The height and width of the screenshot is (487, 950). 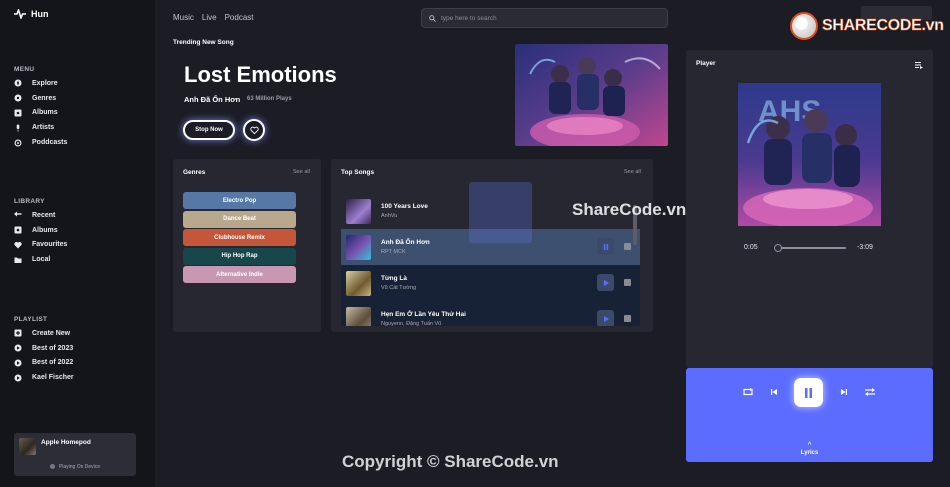 I want to click on song-meta: Từng Là Vũ Cát Tường, so click(x=481, y=283).